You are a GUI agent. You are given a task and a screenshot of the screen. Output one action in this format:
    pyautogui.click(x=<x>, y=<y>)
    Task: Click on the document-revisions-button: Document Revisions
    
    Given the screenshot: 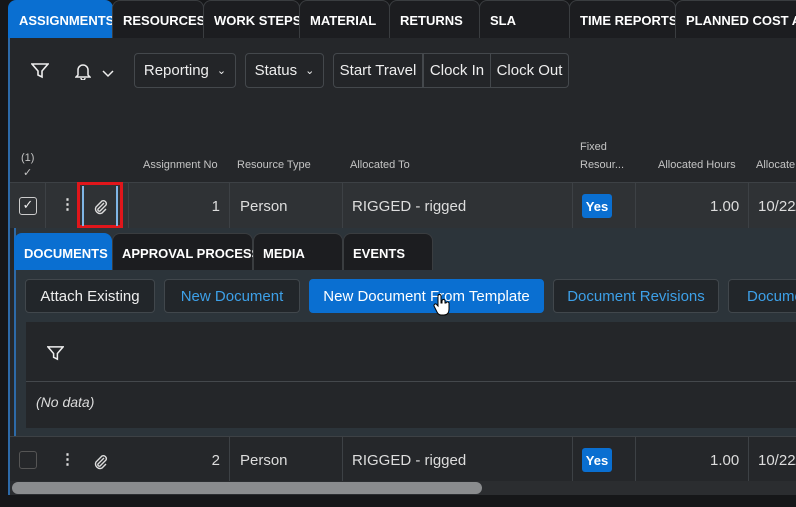 What is the action you would take?
    pyautogui.click(x=636, y=296)
    